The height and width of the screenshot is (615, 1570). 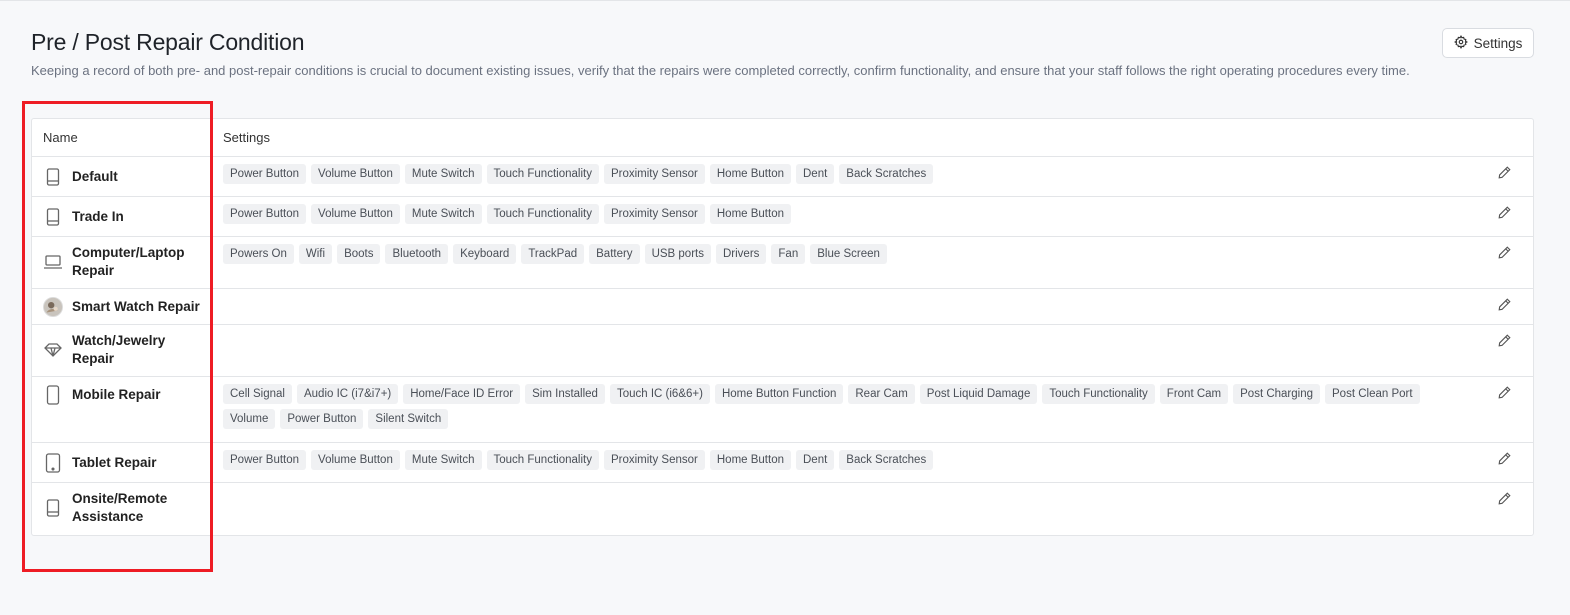 What do you see at coordinates (114, 462) in the screenshot?
I see `row-name-label: Tablet Repair` at bounding box center [114, 462].